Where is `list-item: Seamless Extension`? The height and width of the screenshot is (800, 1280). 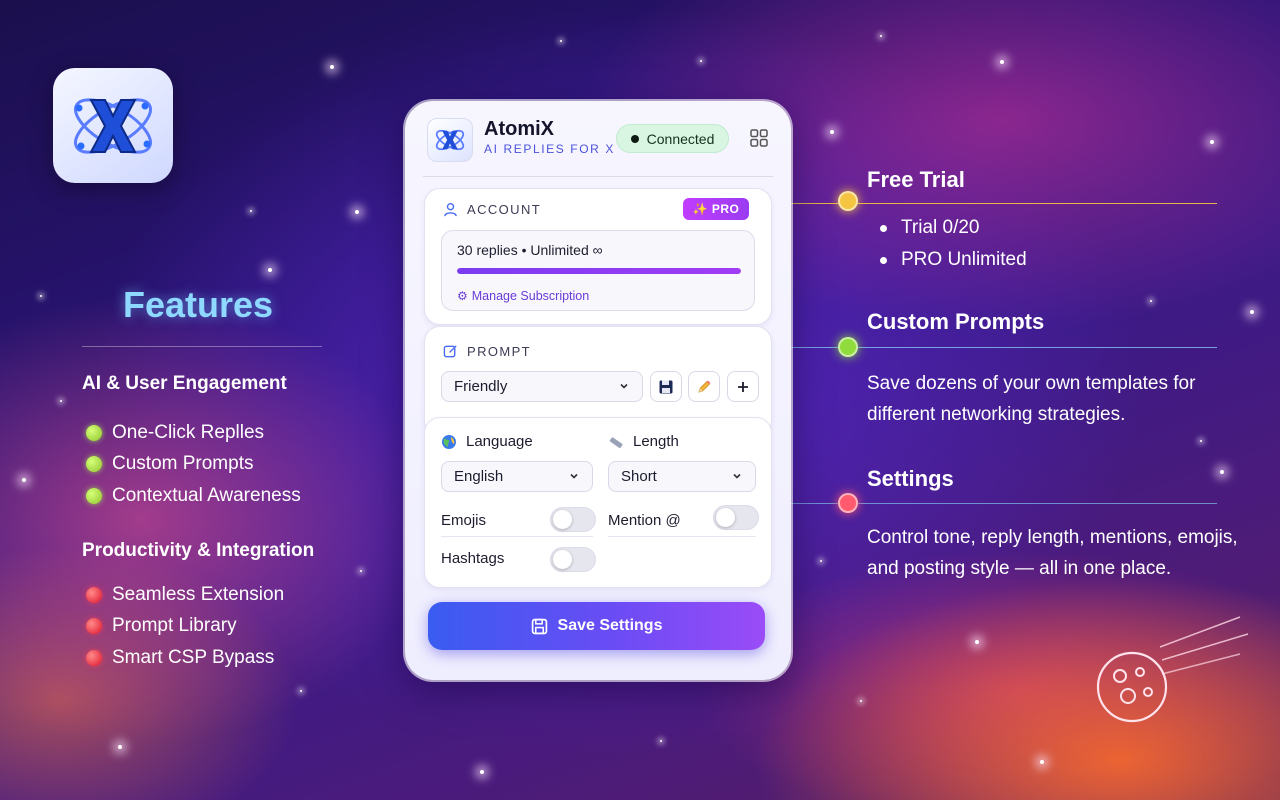
list-item: Seamless Extension is located at coordinates (185, 595).